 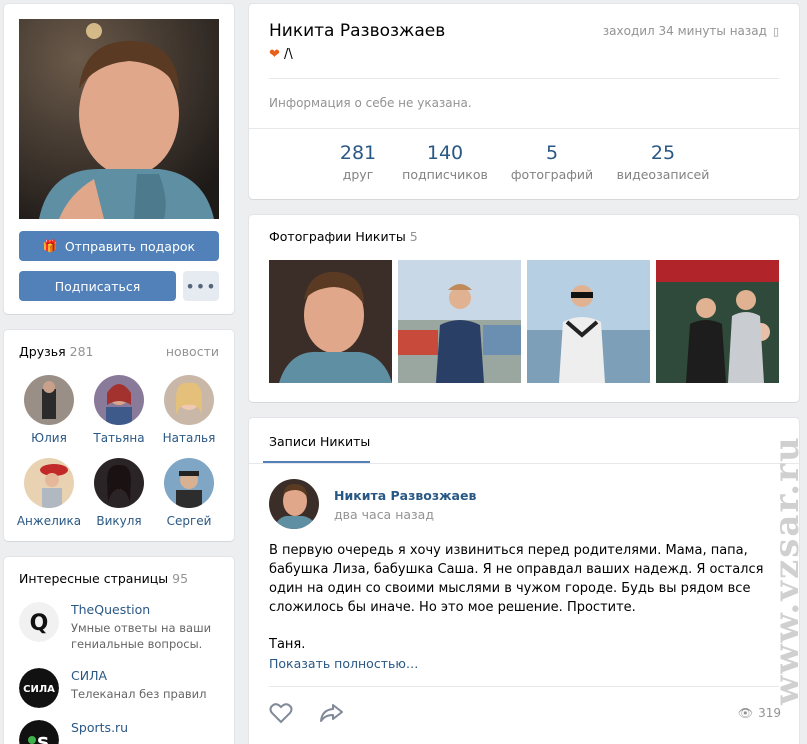 What do you see at coordinates (130, 246) in the screenshot?
I see `send-gift-label: Отправить подарок` at bounding box center [130, 246].